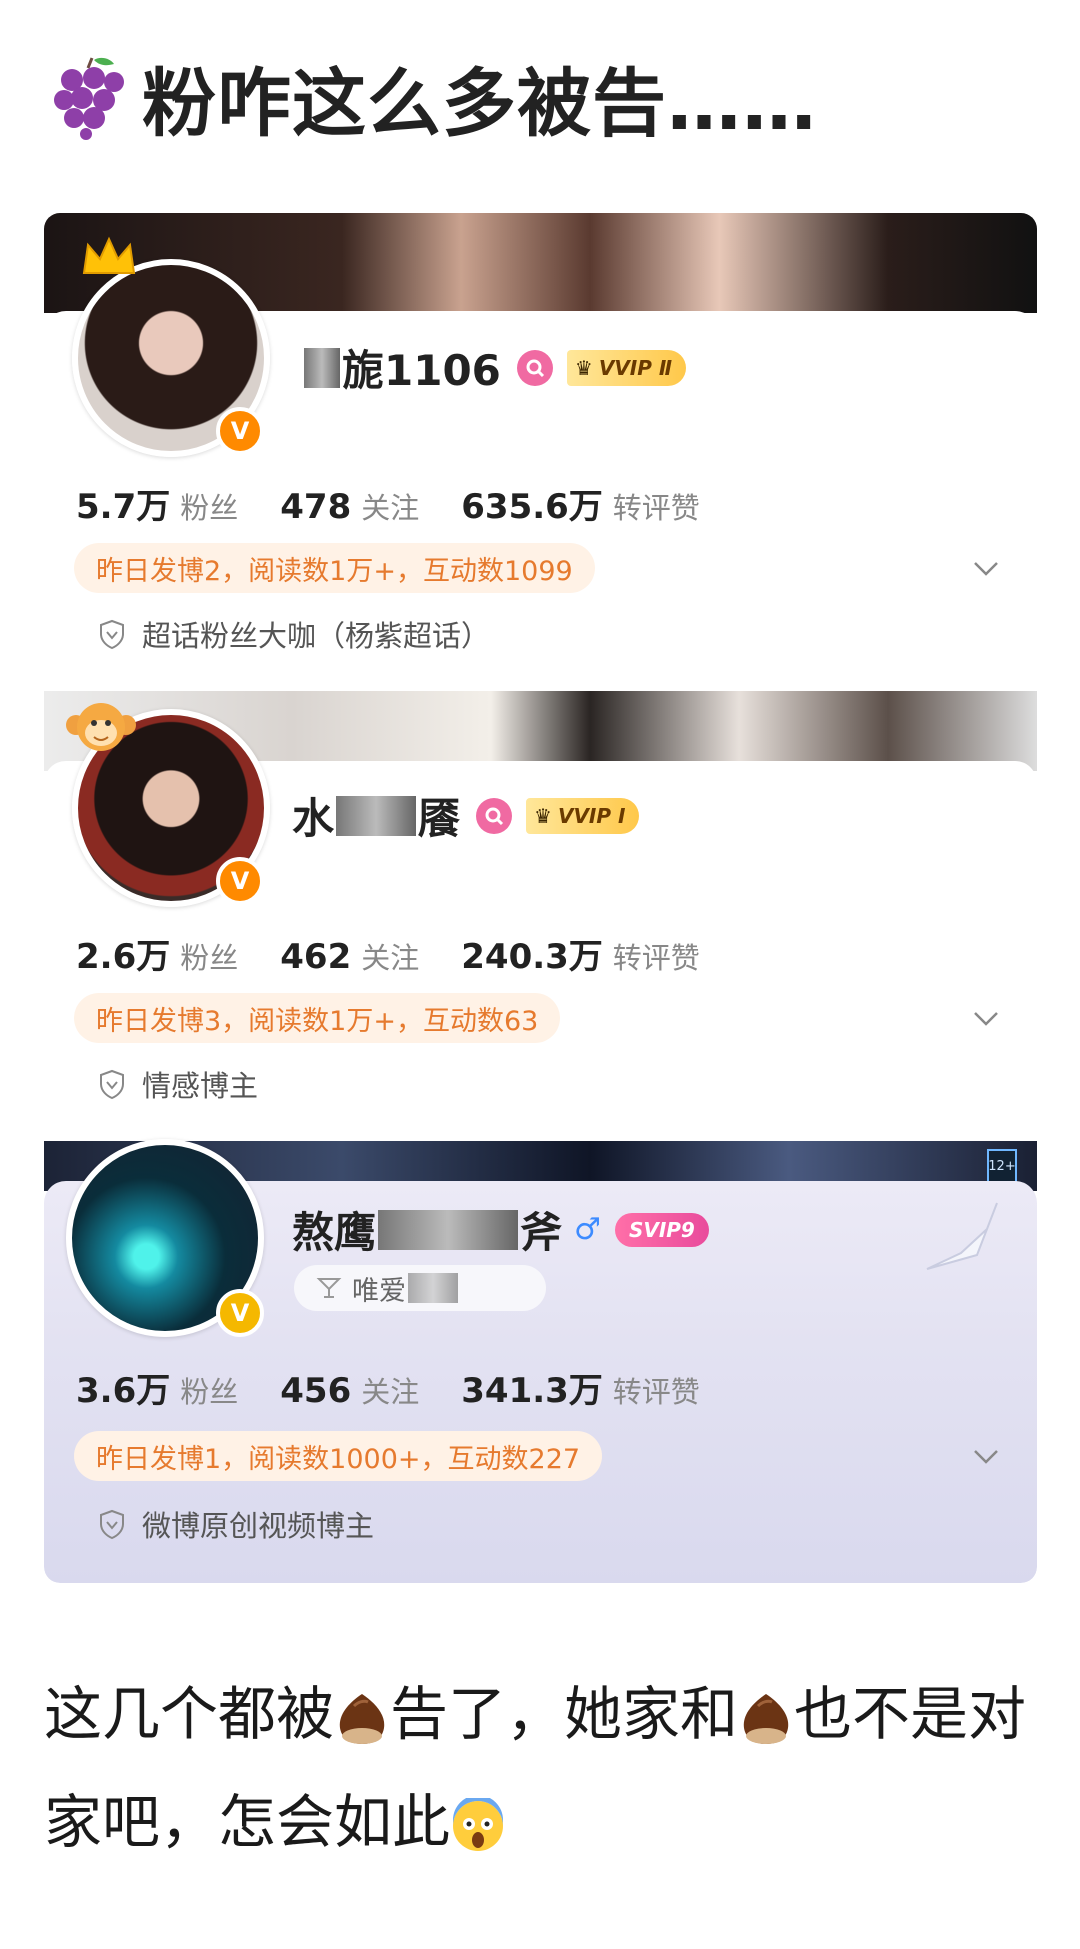  What do you see at coordinates (258, 1526) in the screenshot?
I see `tag-text: 微博原创视频博主` at bounding box center [258, 1526].